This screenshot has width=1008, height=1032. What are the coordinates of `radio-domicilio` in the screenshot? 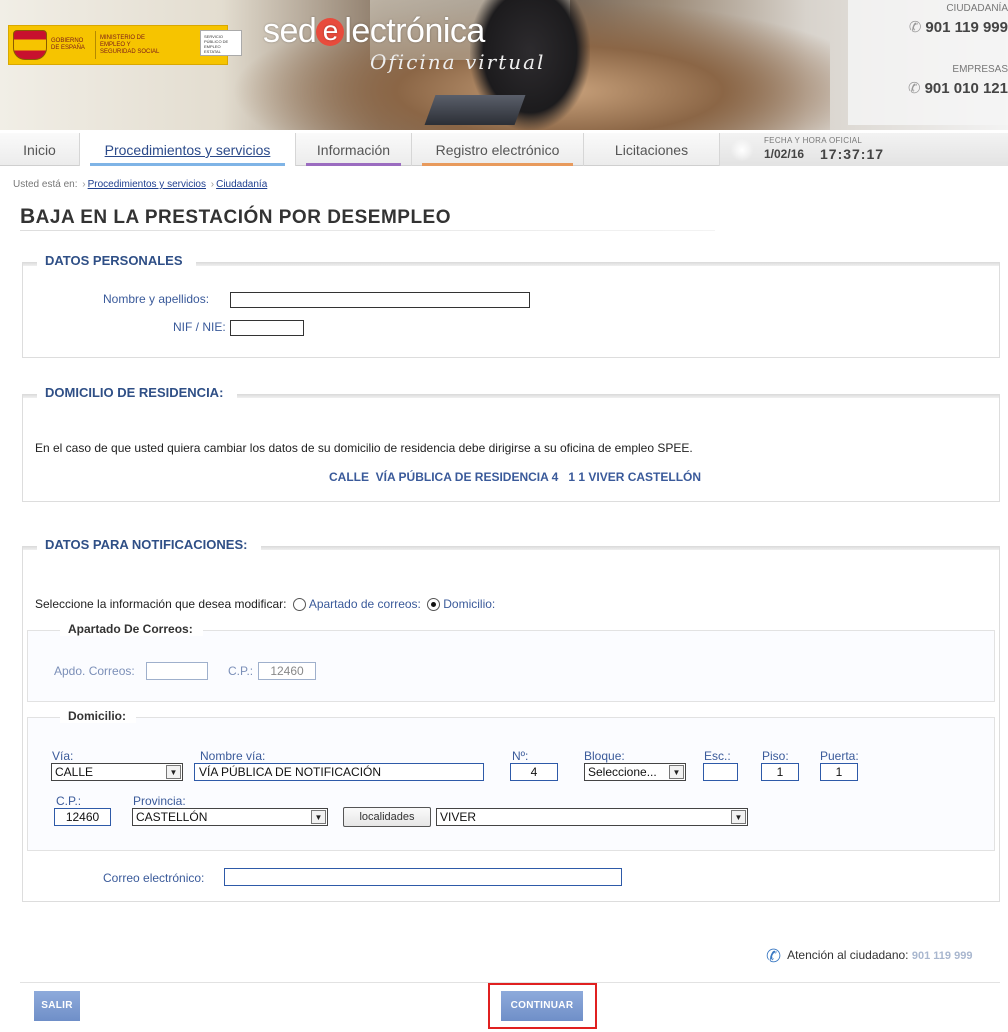 It's located at (434, 604).